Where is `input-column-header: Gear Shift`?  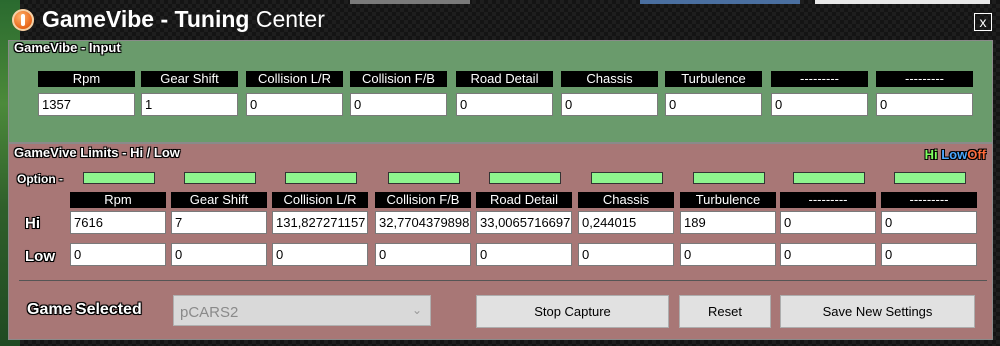
input-column-header: Gear Shift is located at coordinates (189, 79).